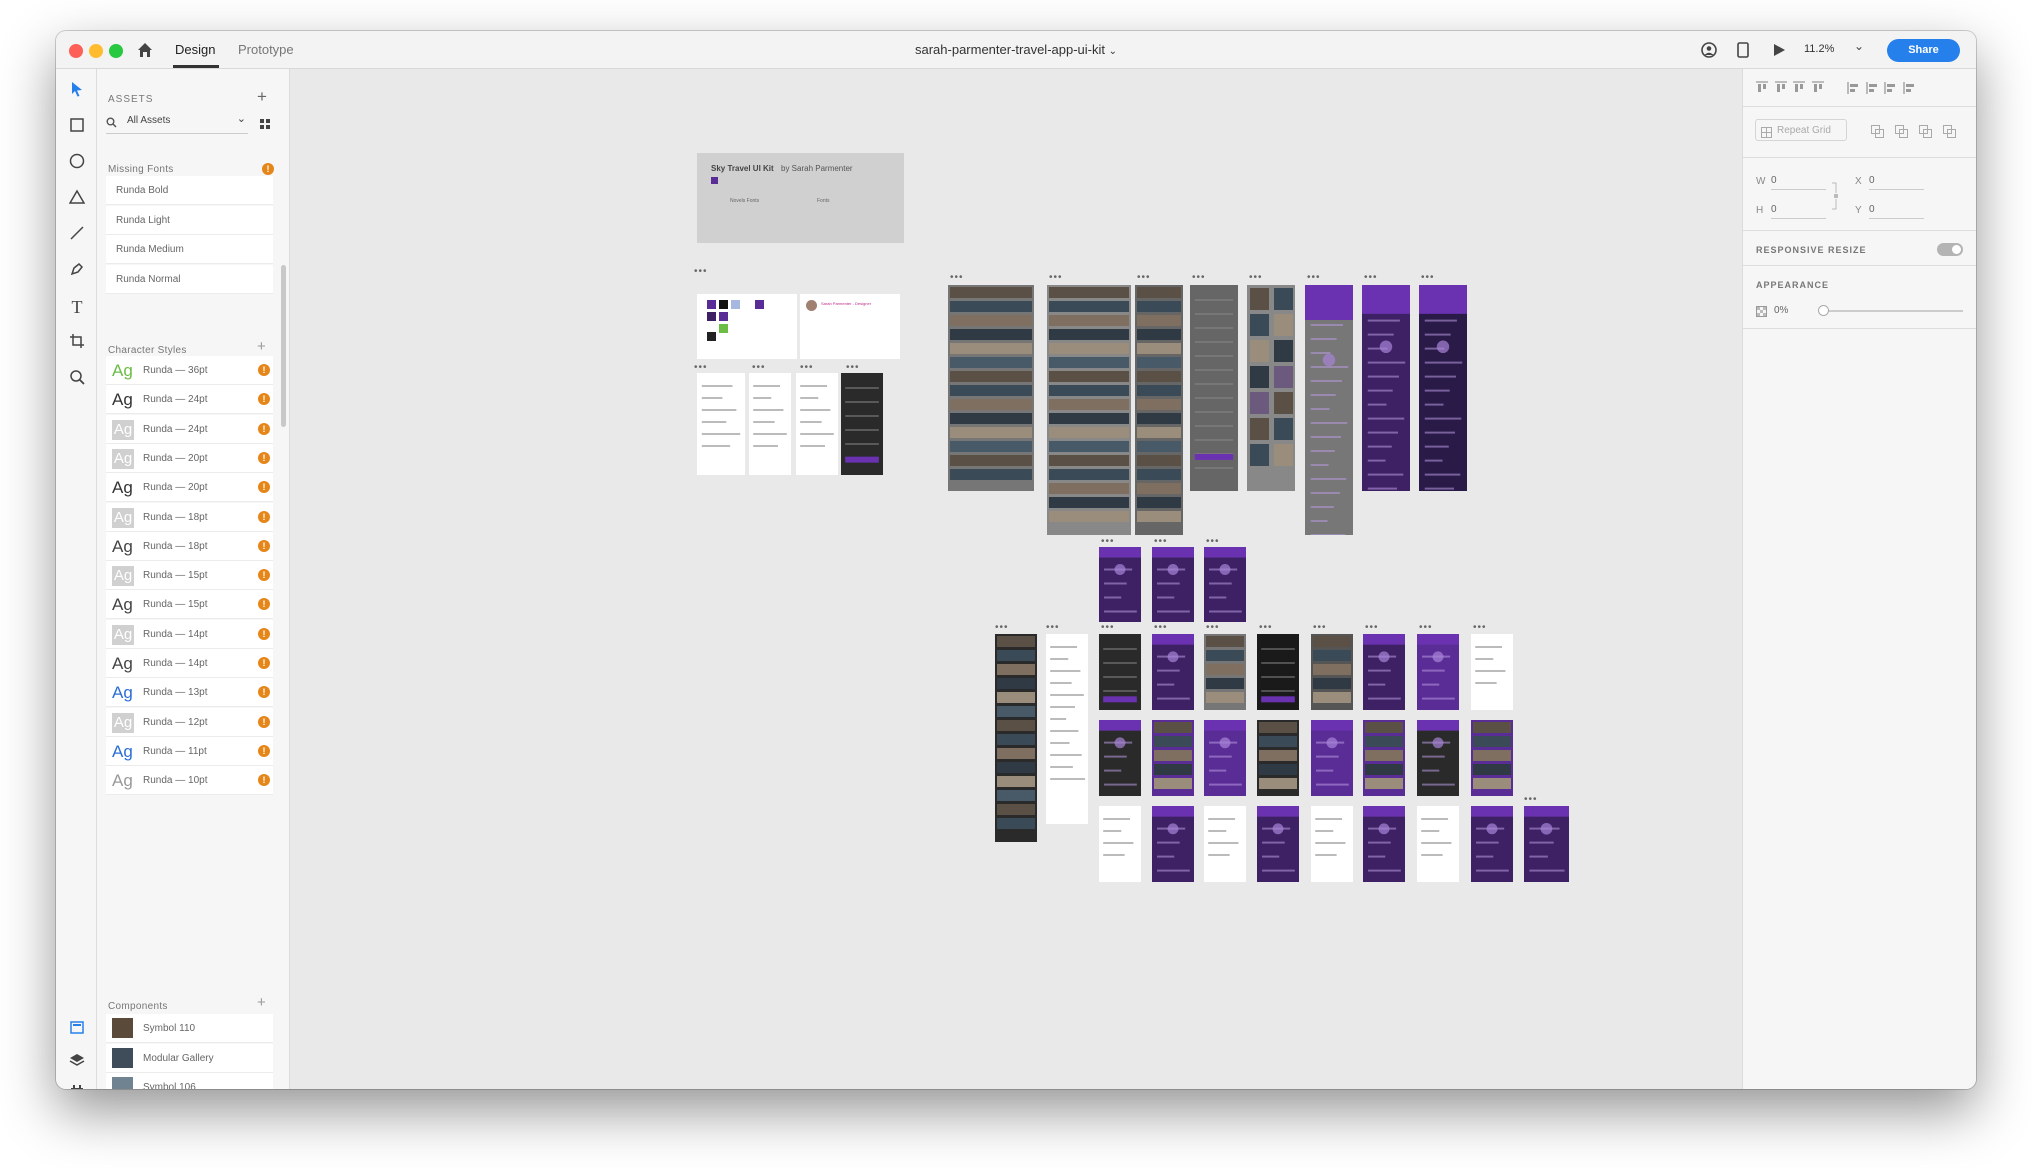 The image size is (2032, 1169). I want to click on repeat-grid-button: Repeat Grid, so click(1801, 130).